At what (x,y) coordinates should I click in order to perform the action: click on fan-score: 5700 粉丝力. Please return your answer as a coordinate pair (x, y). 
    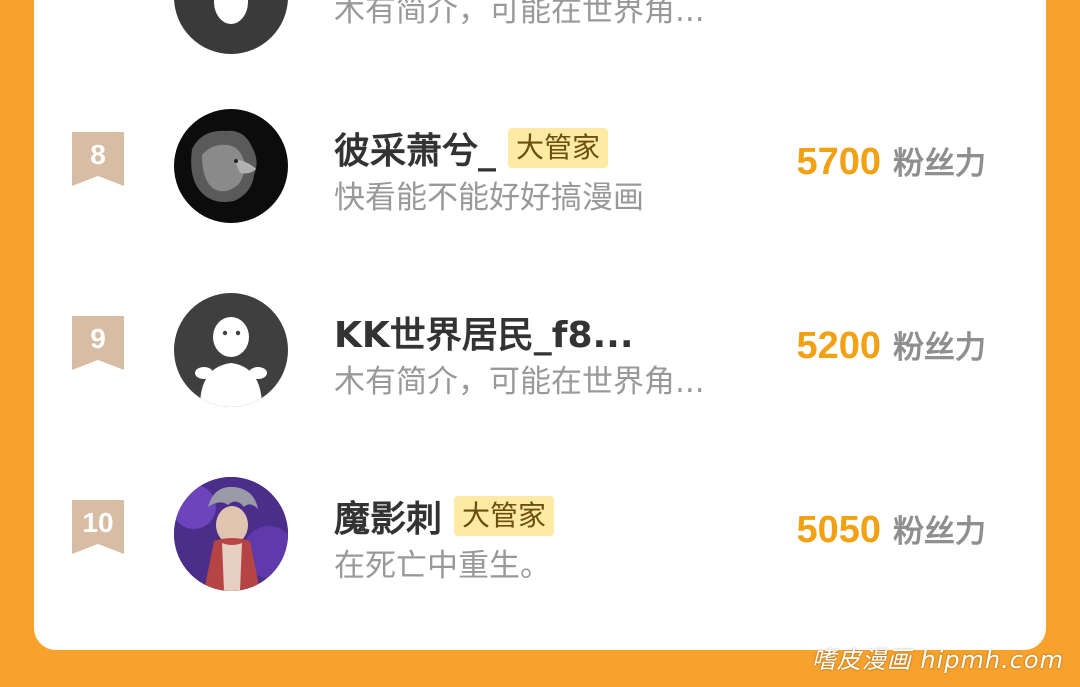
    Looking at the image, I should click on (891, 161).